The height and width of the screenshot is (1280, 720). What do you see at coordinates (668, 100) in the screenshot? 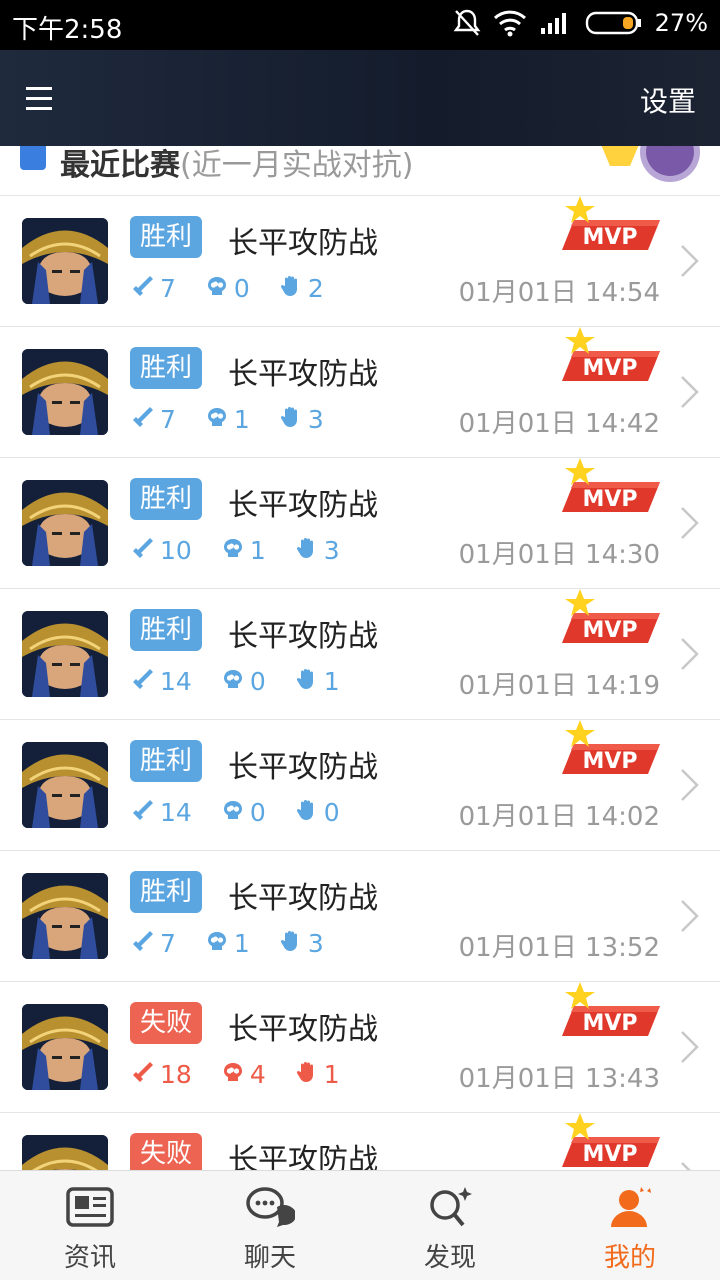
I see `settings-button: 设置` at bounding box center [668, 100].